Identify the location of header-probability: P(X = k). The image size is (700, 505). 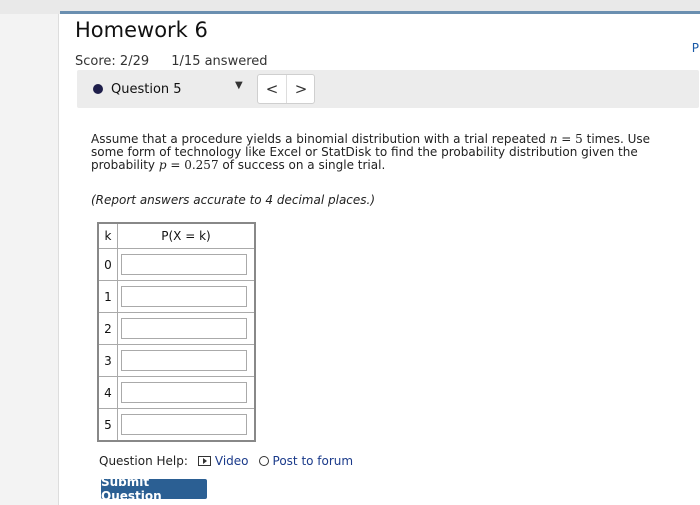
(186, 235).